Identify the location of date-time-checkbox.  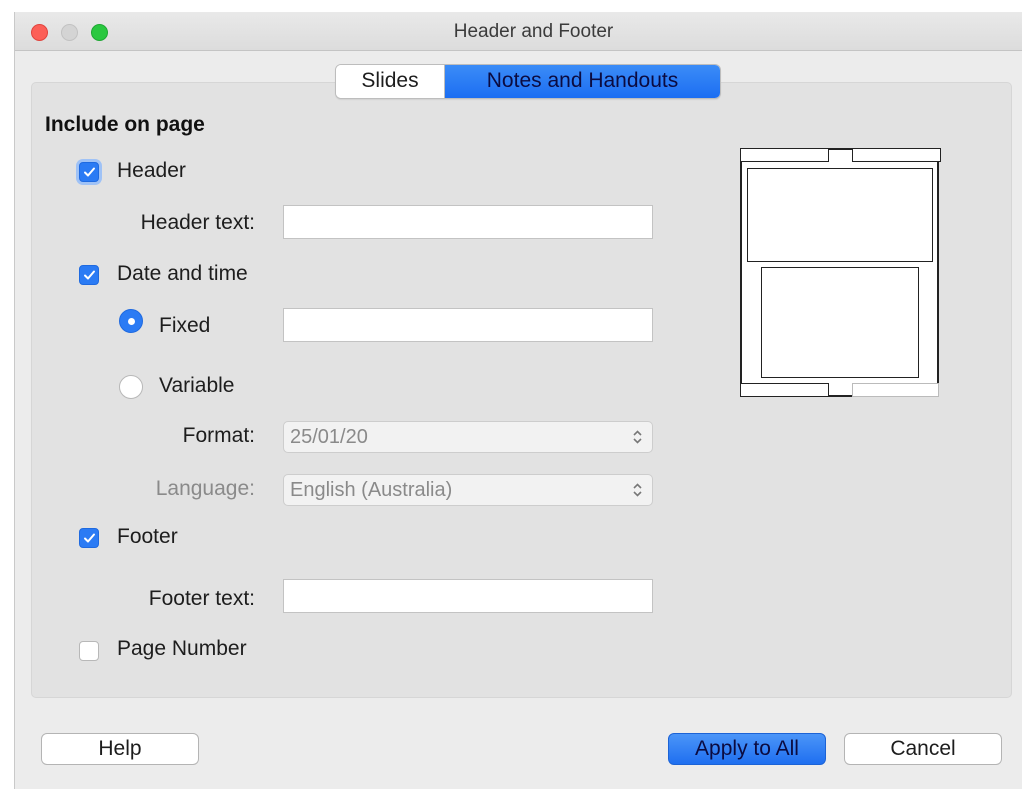
(89, 275).